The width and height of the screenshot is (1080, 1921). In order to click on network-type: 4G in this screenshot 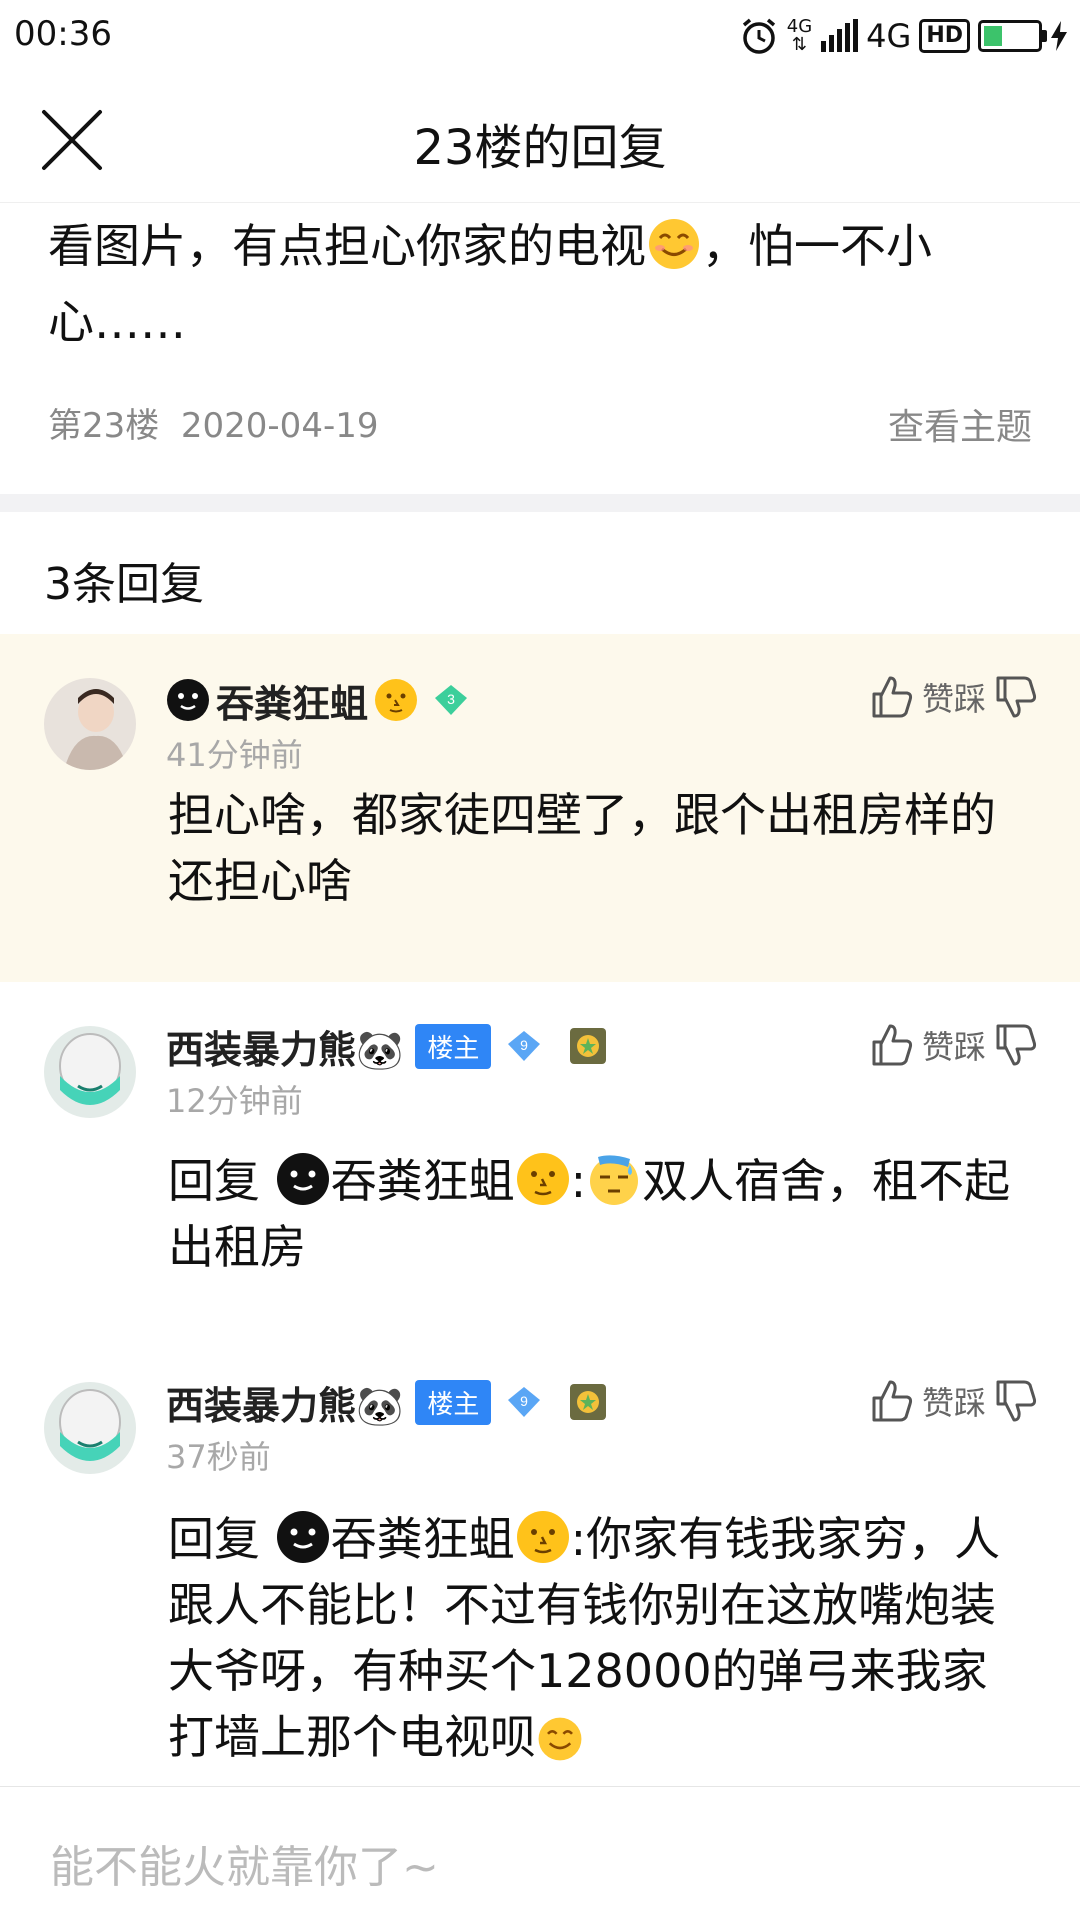, I will do `click(889, 36)`.